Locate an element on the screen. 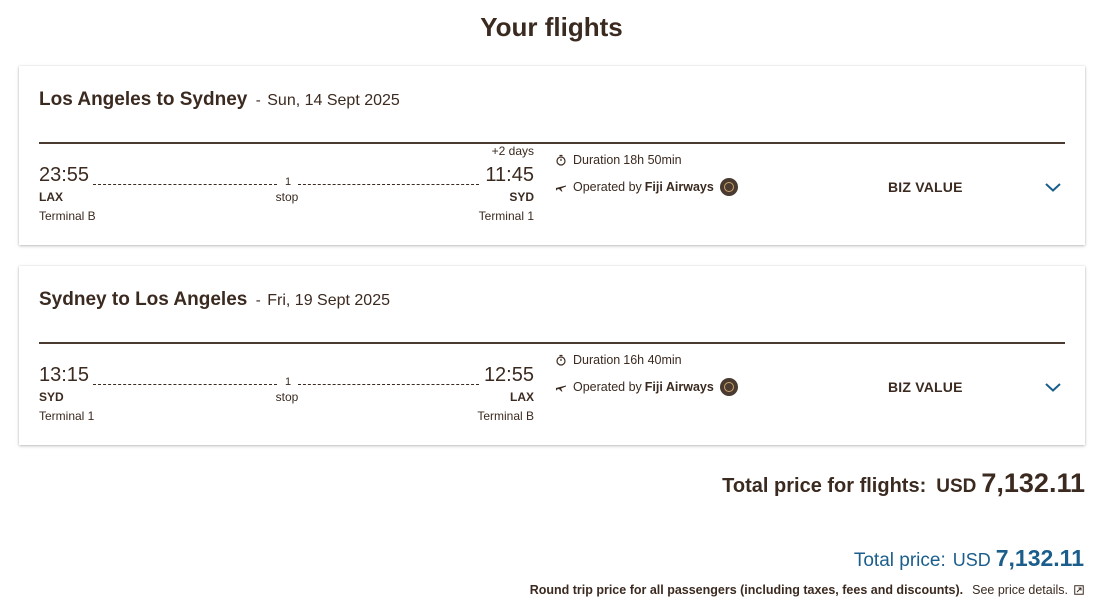 The height and width of the screenshot is (602, 1111). duration-row: Duration 16h 40min is located at coordinates (618, 360).